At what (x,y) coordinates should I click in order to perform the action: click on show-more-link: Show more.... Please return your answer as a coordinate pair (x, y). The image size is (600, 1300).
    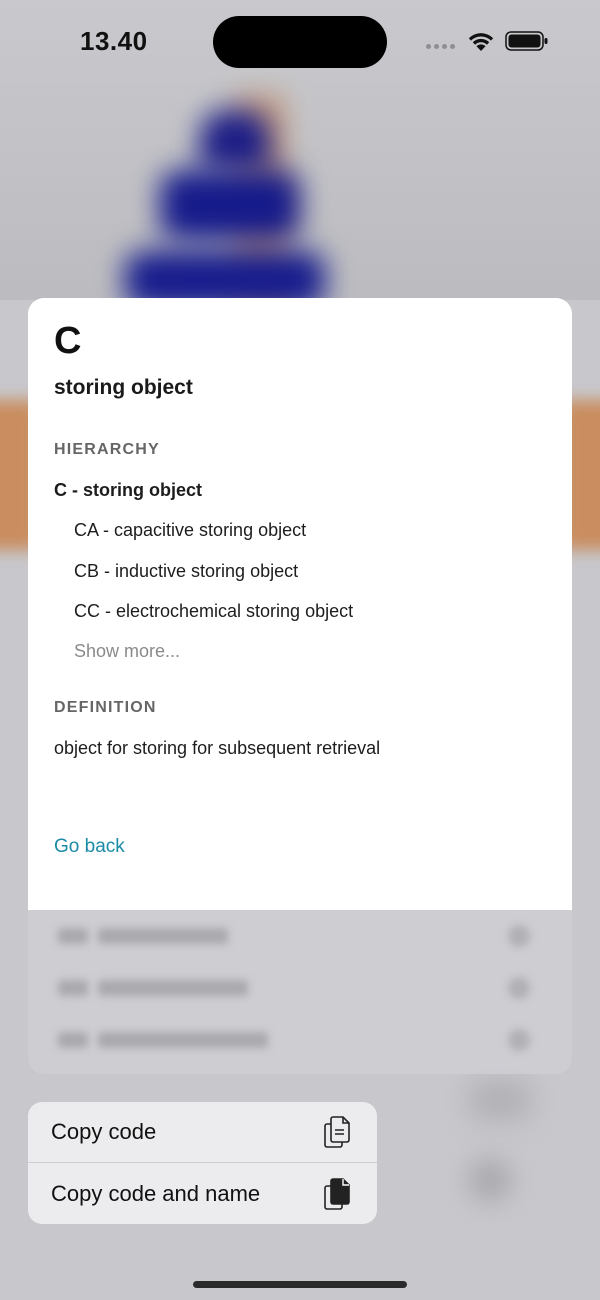
    Looking at the image, I should click on (127, 651).